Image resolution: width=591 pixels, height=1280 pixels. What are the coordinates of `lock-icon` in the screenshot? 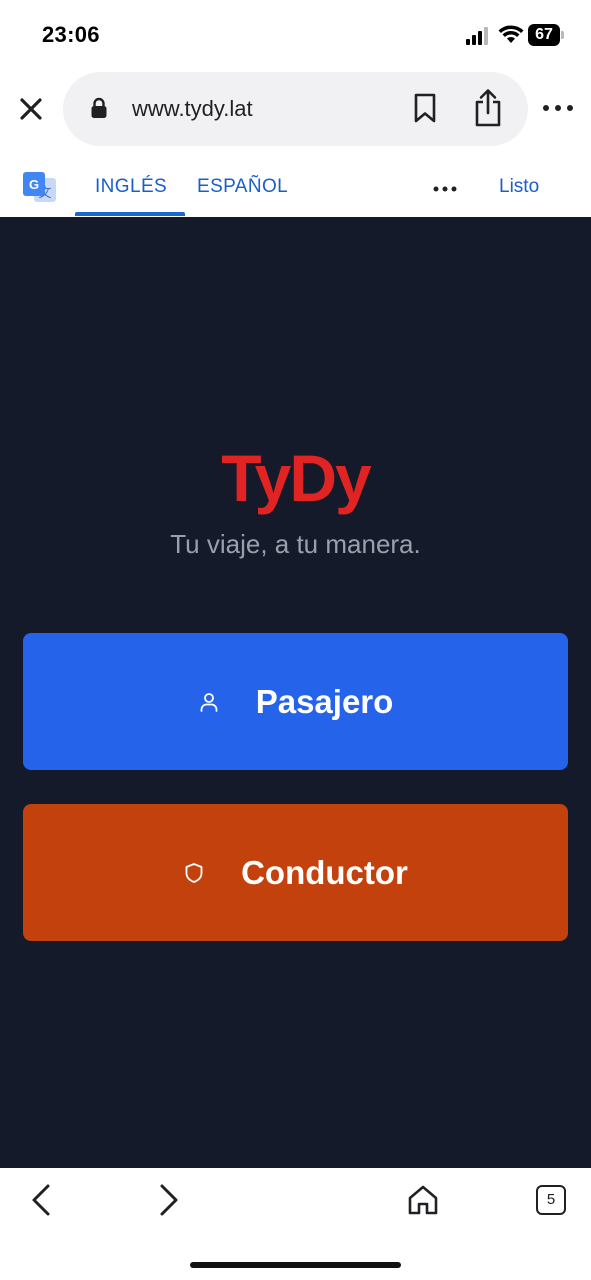 It's located at (99, 107).